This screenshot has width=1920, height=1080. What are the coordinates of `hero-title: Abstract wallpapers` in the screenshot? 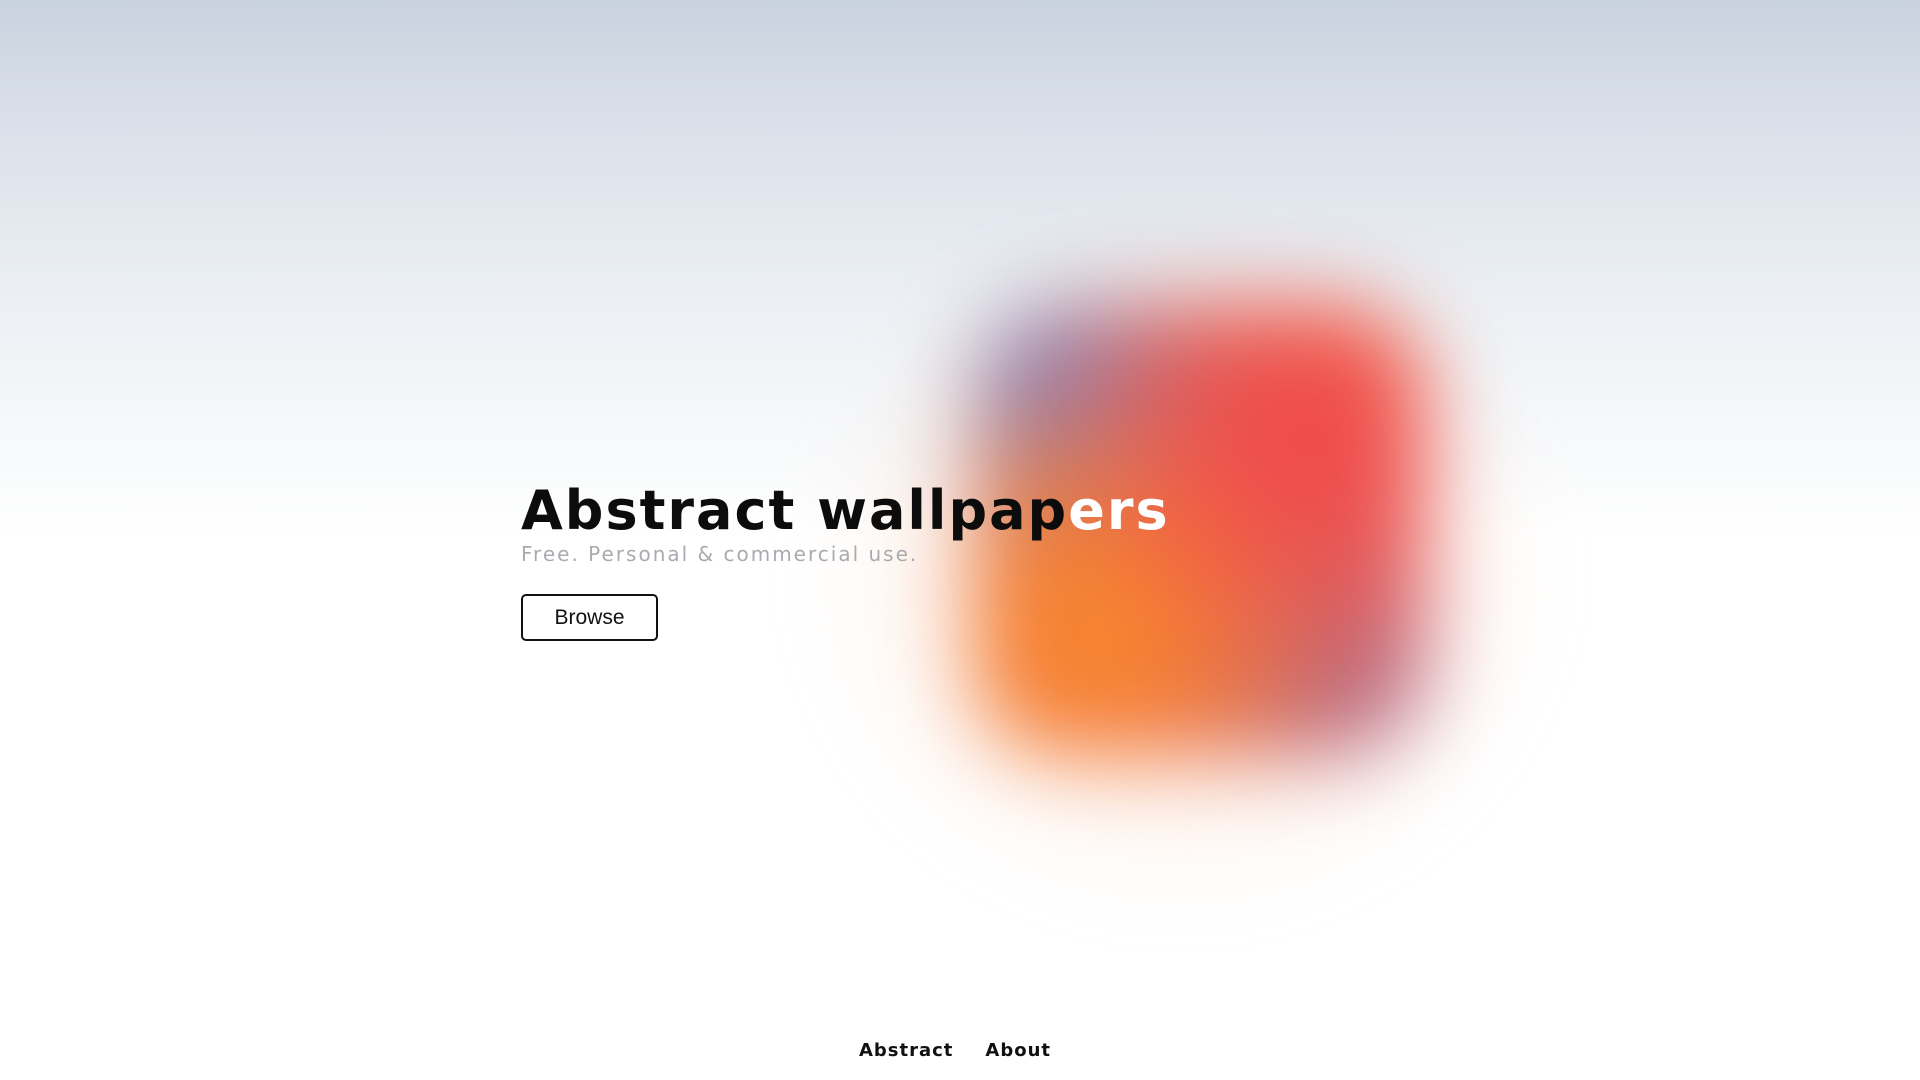 It's located at (845, 511).